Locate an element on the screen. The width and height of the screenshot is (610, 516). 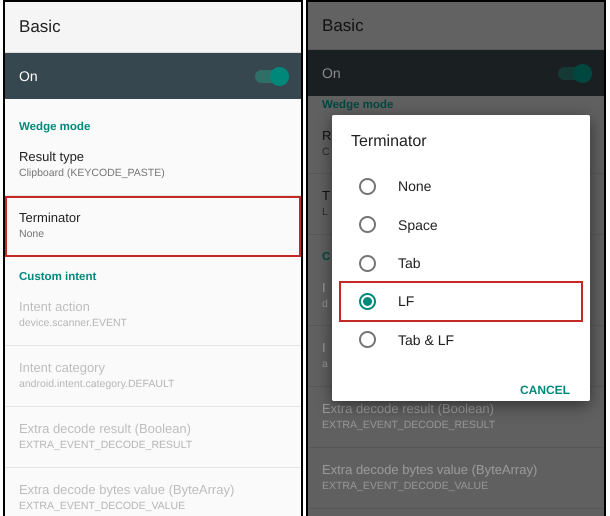
preference-title: Extra decode result (Boolean) is located at coordinates (105, 429).